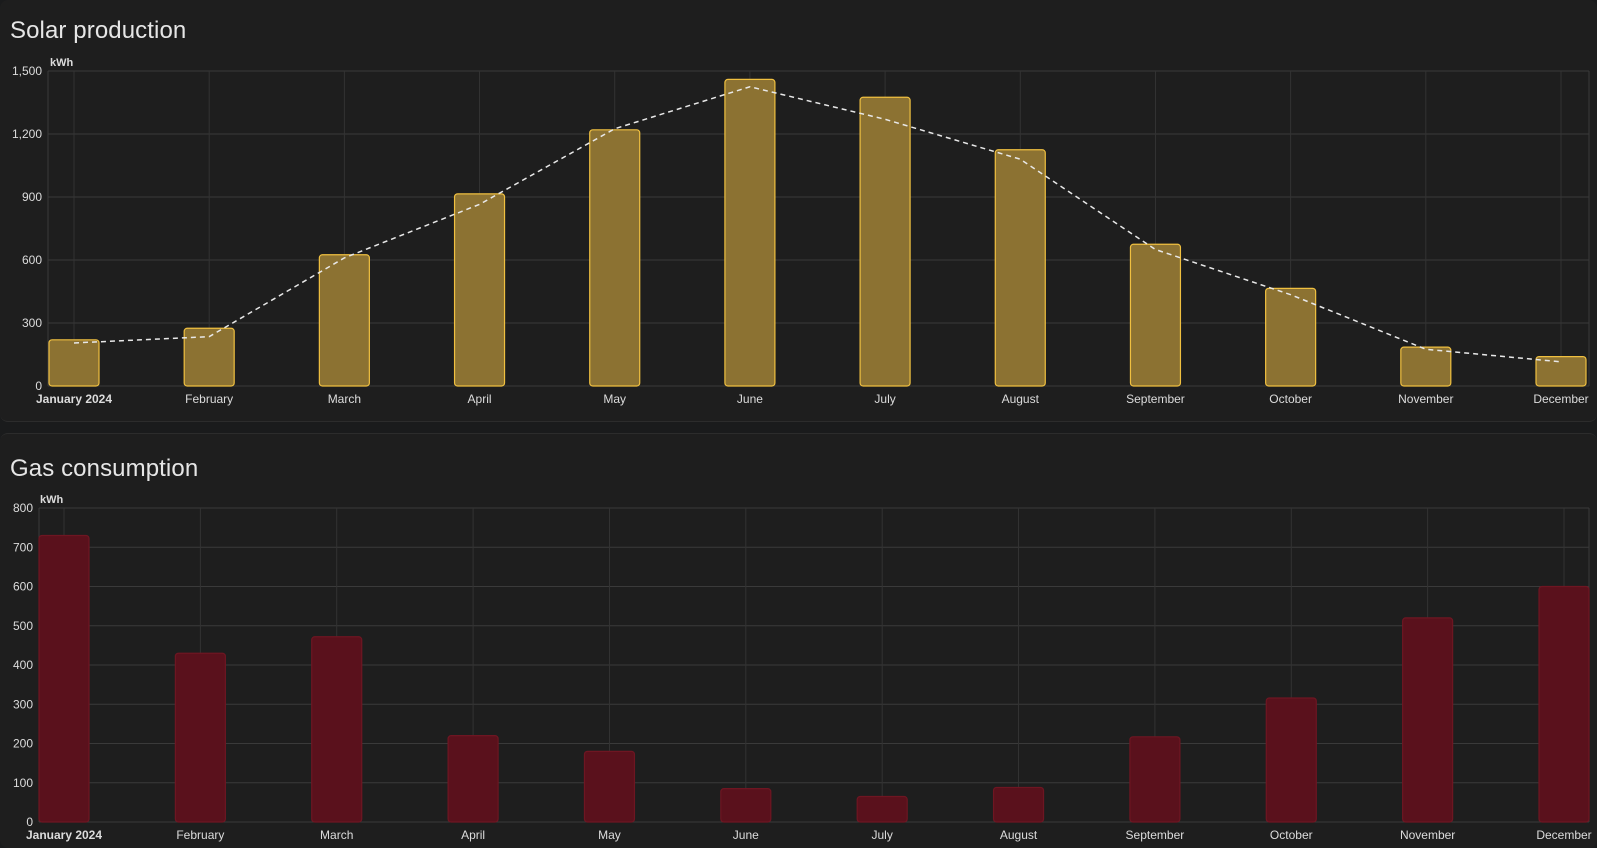 This screenshot has width=1597, height=848. What do you see at coordinates (23, 744) in the screenshot?
I see `y-tick-label: 200` at bounding box center [23, 744].